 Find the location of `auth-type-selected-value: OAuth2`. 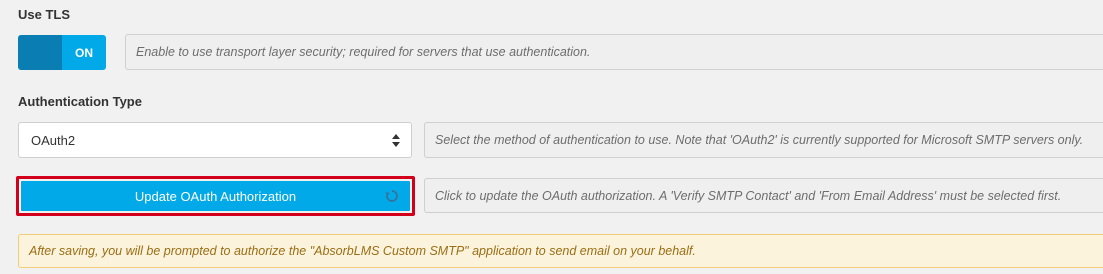

auth-type-selected-value: OAuth2 is located at coordinates (53, 140).